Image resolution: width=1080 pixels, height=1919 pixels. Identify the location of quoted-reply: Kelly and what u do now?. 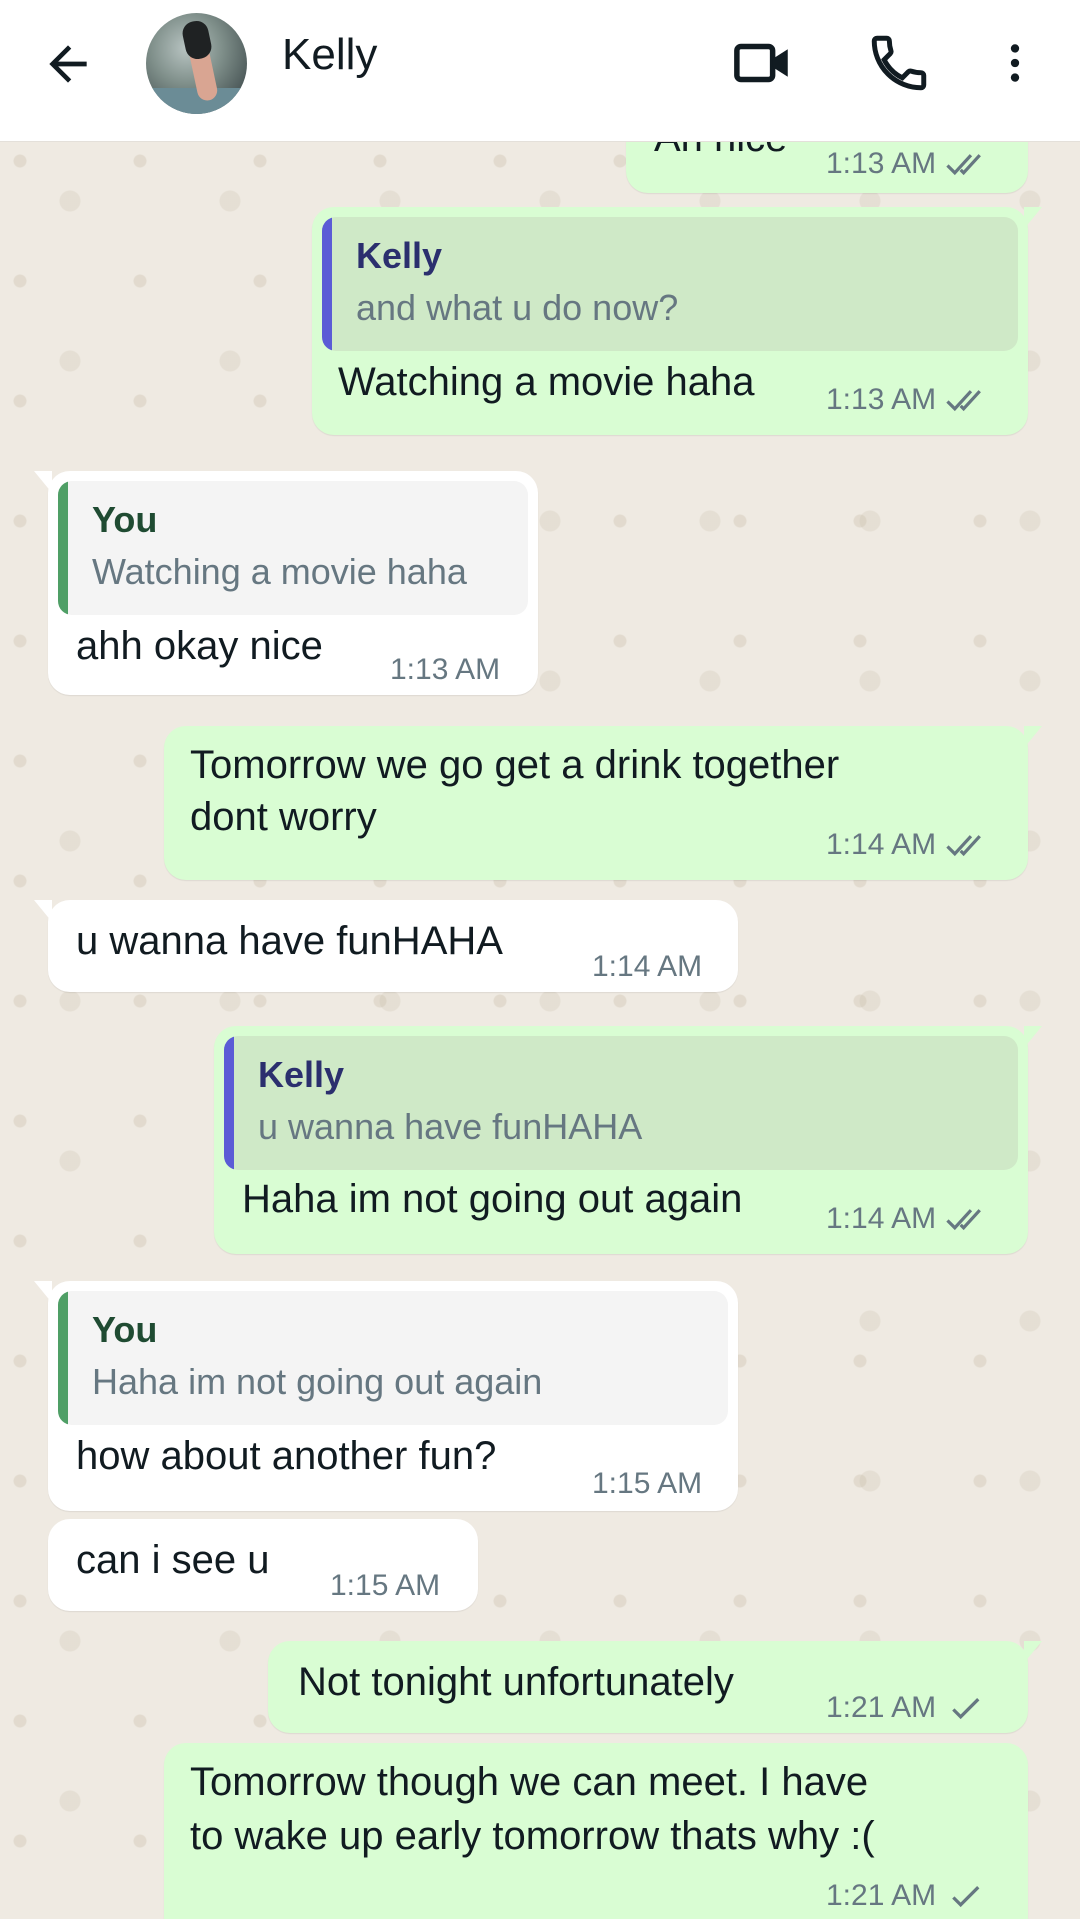
(670, 284).